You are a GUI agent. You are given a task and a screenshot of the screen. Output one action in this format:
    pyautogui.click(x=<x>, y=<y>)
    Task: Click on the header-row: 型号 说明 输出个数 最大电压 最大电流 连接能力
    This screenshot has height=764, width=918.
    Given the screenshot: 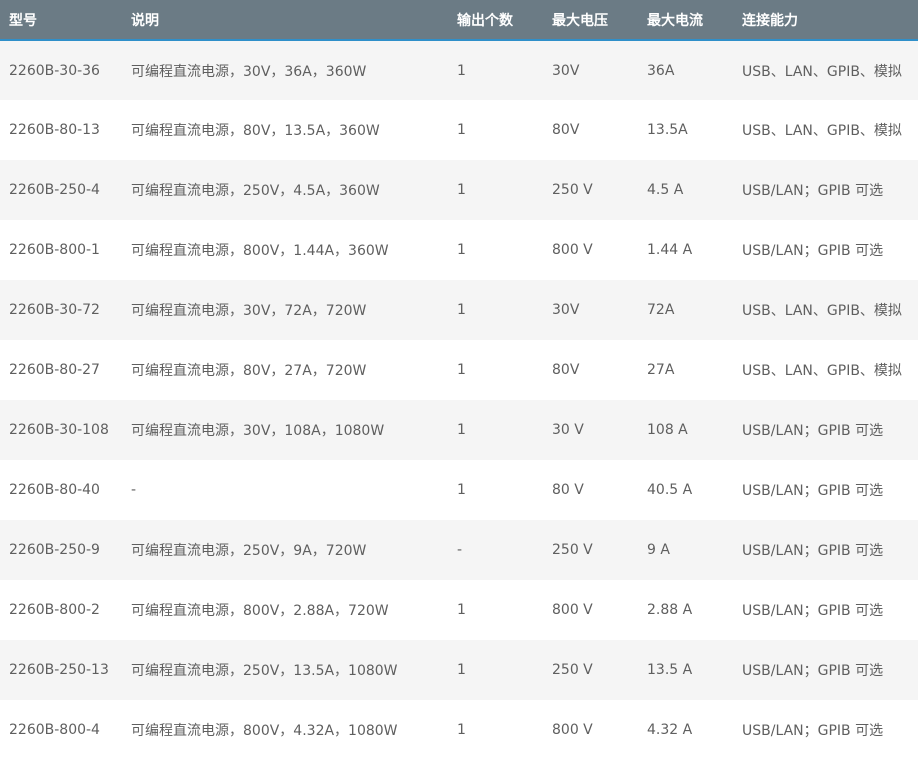 What is the action you would take?
    pyautogui.click(x=459, y=20)
    